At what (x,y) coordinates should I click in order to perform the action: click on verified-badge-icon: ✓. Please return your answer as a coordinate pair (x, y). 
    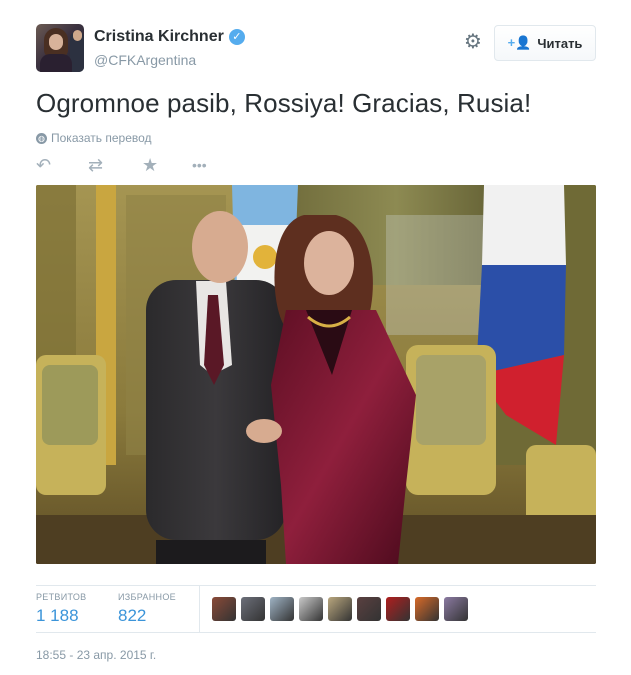
    Looking at the image, I should click on (236, 37).